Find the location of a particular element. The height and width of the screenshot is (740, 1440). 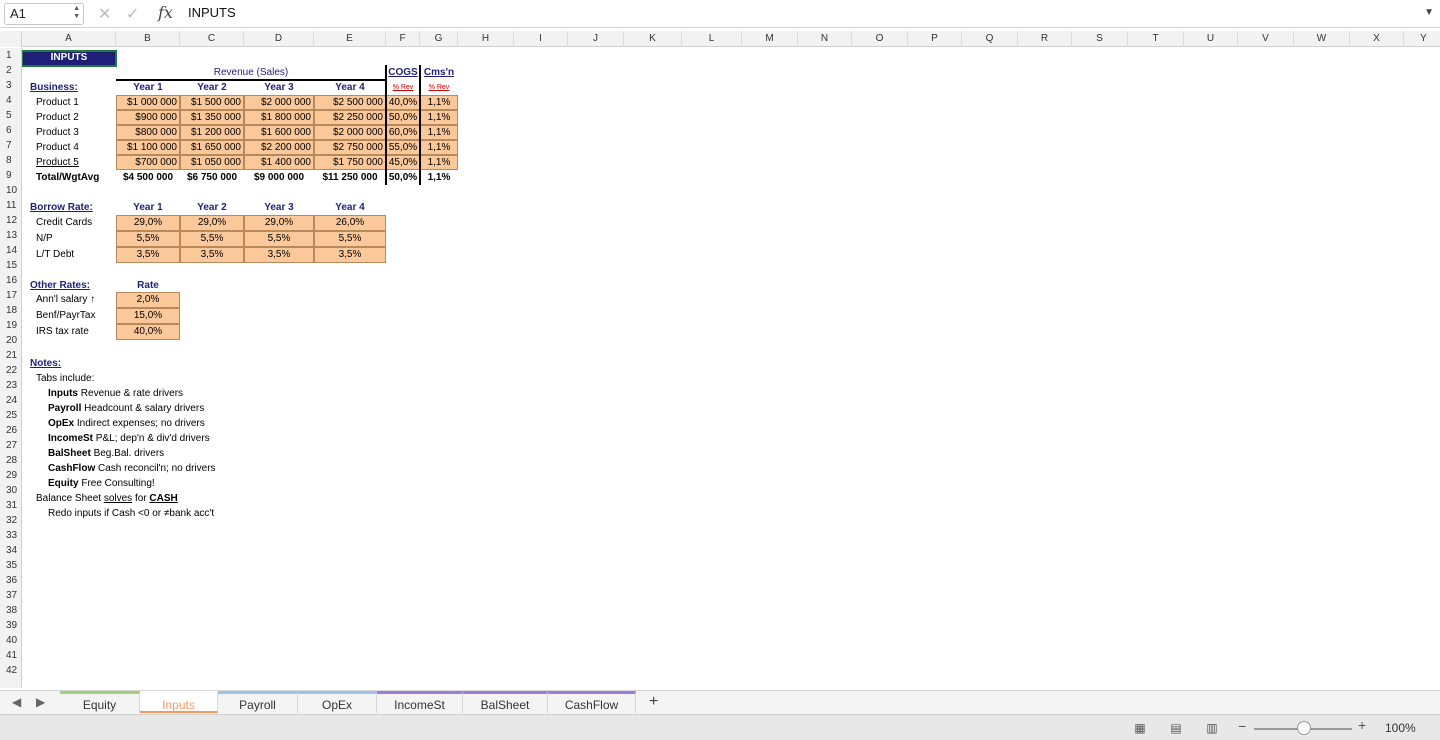

revenue-input: $900 000 is located at coordinates (148, 117).